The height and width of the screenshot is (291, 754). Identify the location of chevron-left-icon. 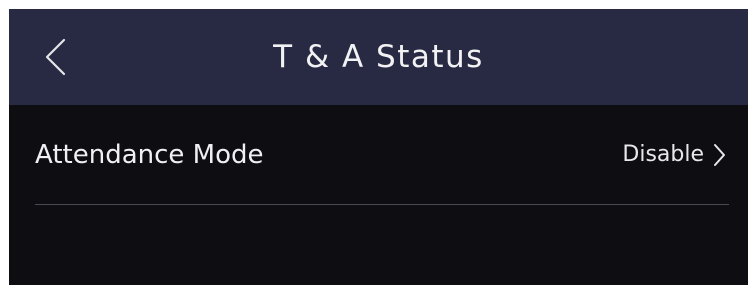
(55, 57).